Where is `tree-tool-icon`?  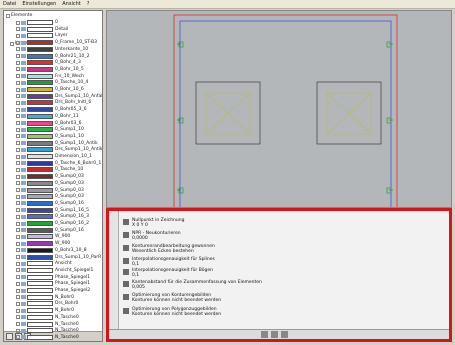
tree-tool-icon is located at coordinates (9, 336).